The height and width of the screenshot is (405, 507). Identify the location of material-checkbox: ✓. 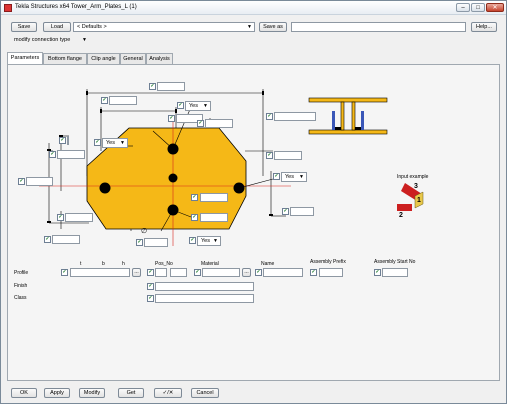
(197, 272).